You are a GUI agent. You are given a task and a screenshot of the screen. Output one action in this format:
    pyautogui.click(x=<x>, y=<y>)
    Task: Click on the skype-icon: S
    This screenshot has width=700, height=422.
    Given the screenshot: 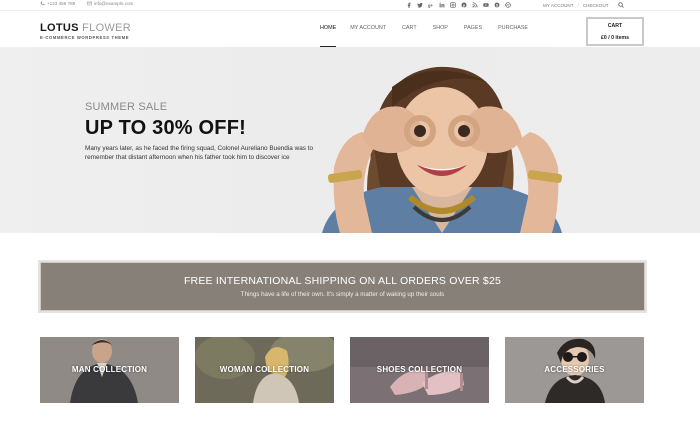 What is the action you would take?
    pyautogui.click(x=497, y=5)
    